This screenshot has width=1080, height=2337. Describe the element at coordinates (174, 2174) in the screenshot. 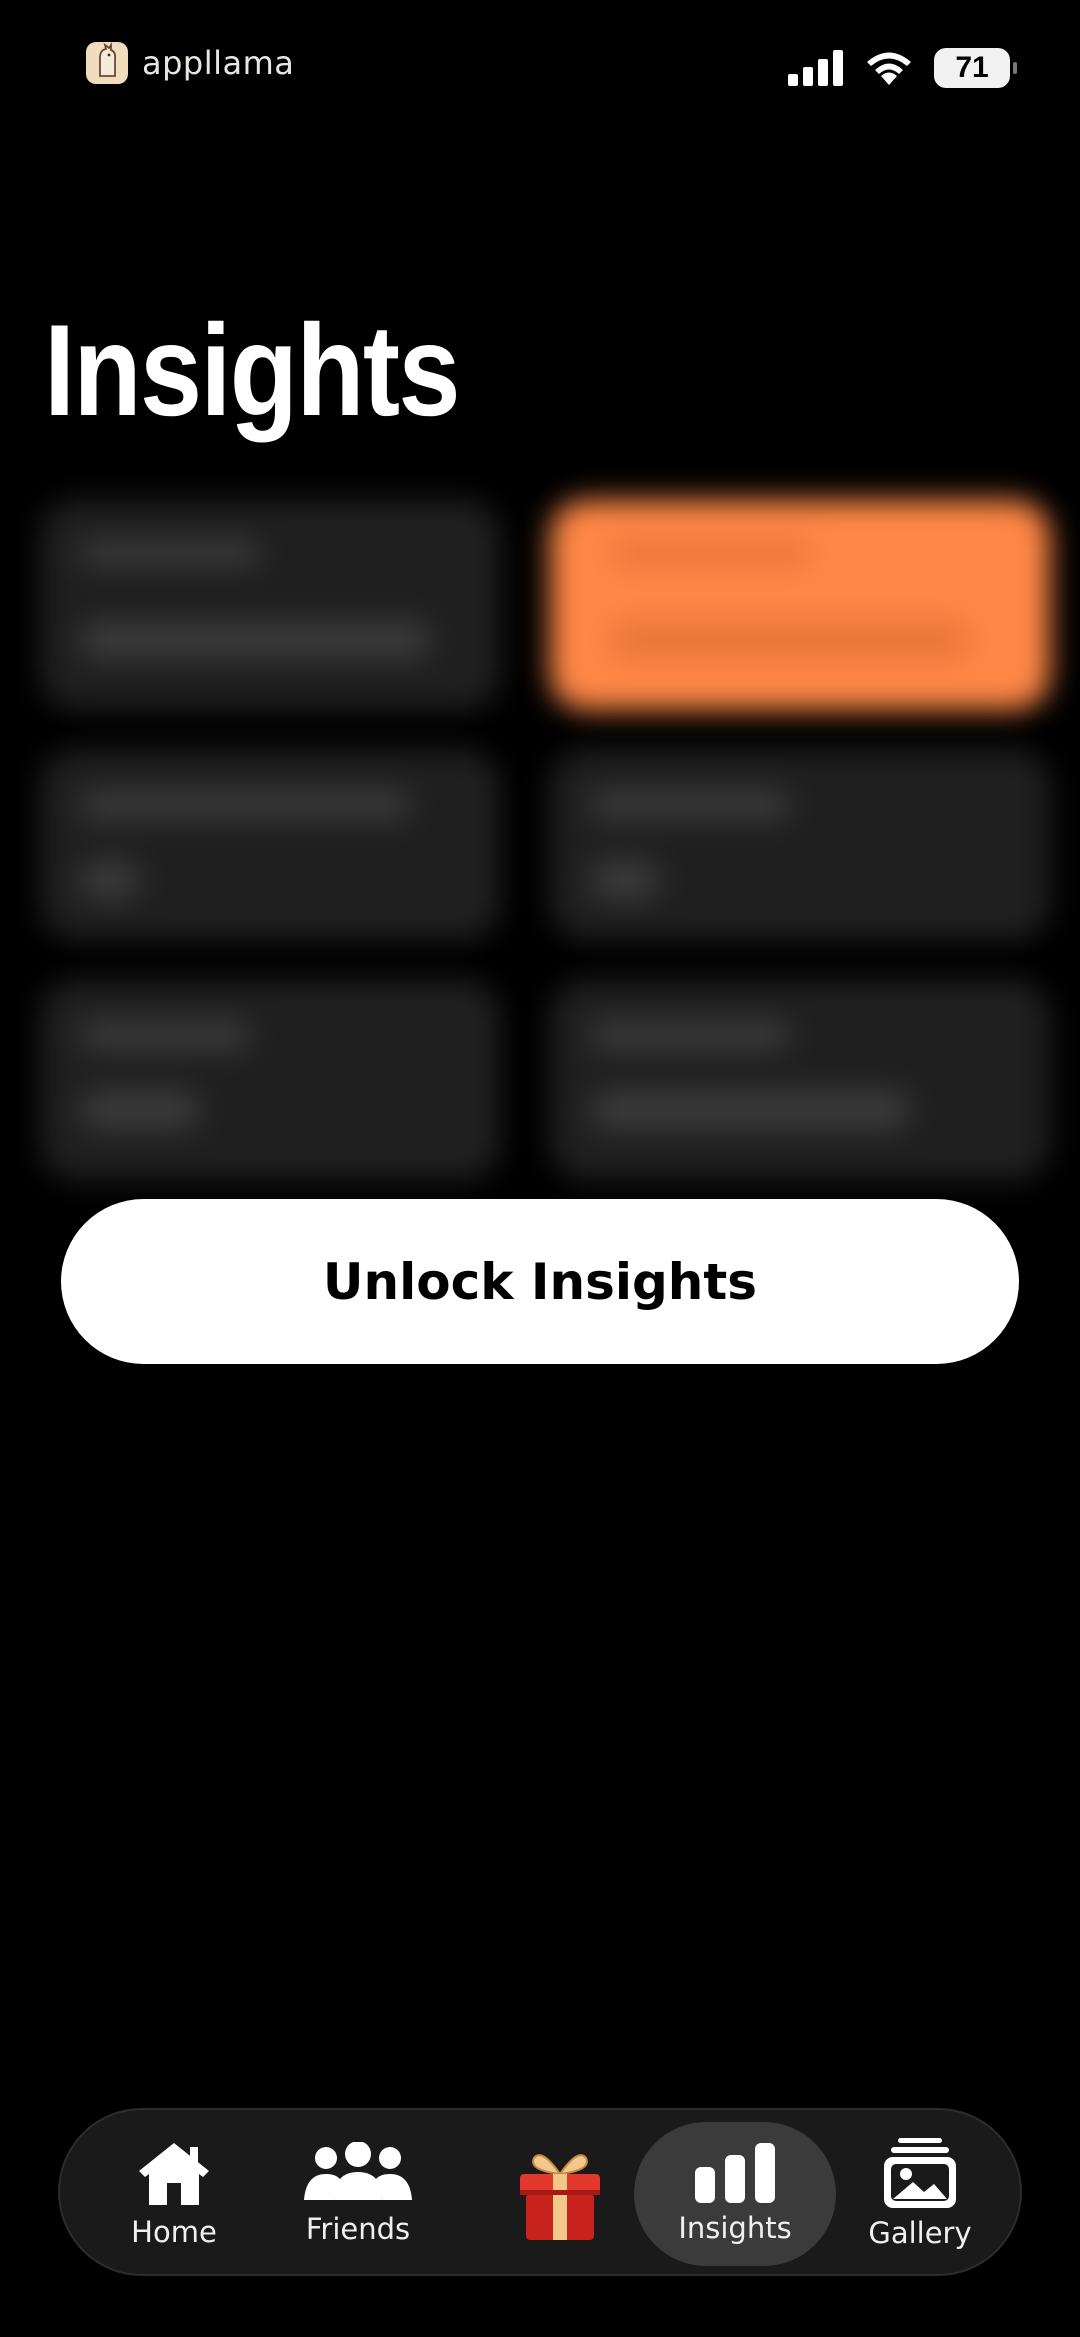

I see `home-icon` at that location.